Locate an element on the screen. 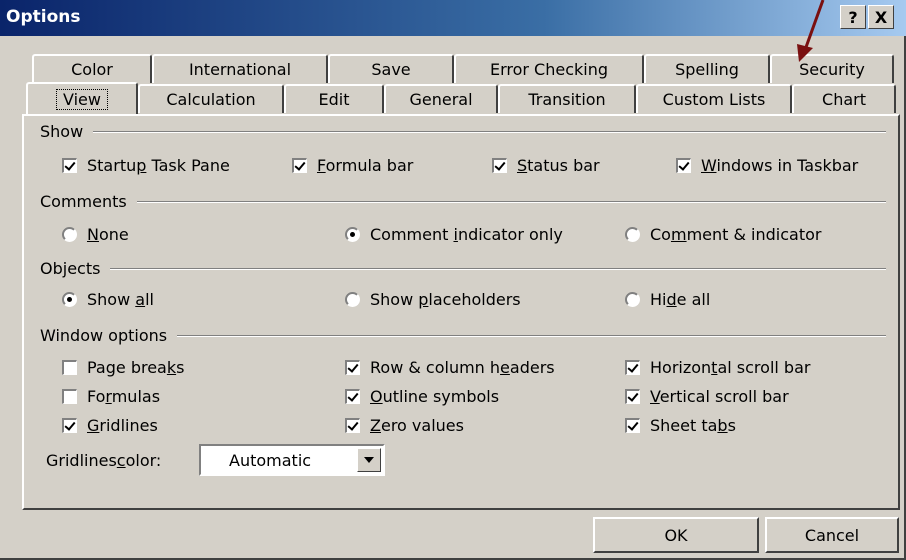 This screenshot has width=906, height=560. tab-label: Error Checking is located at coordinates (549, 69).